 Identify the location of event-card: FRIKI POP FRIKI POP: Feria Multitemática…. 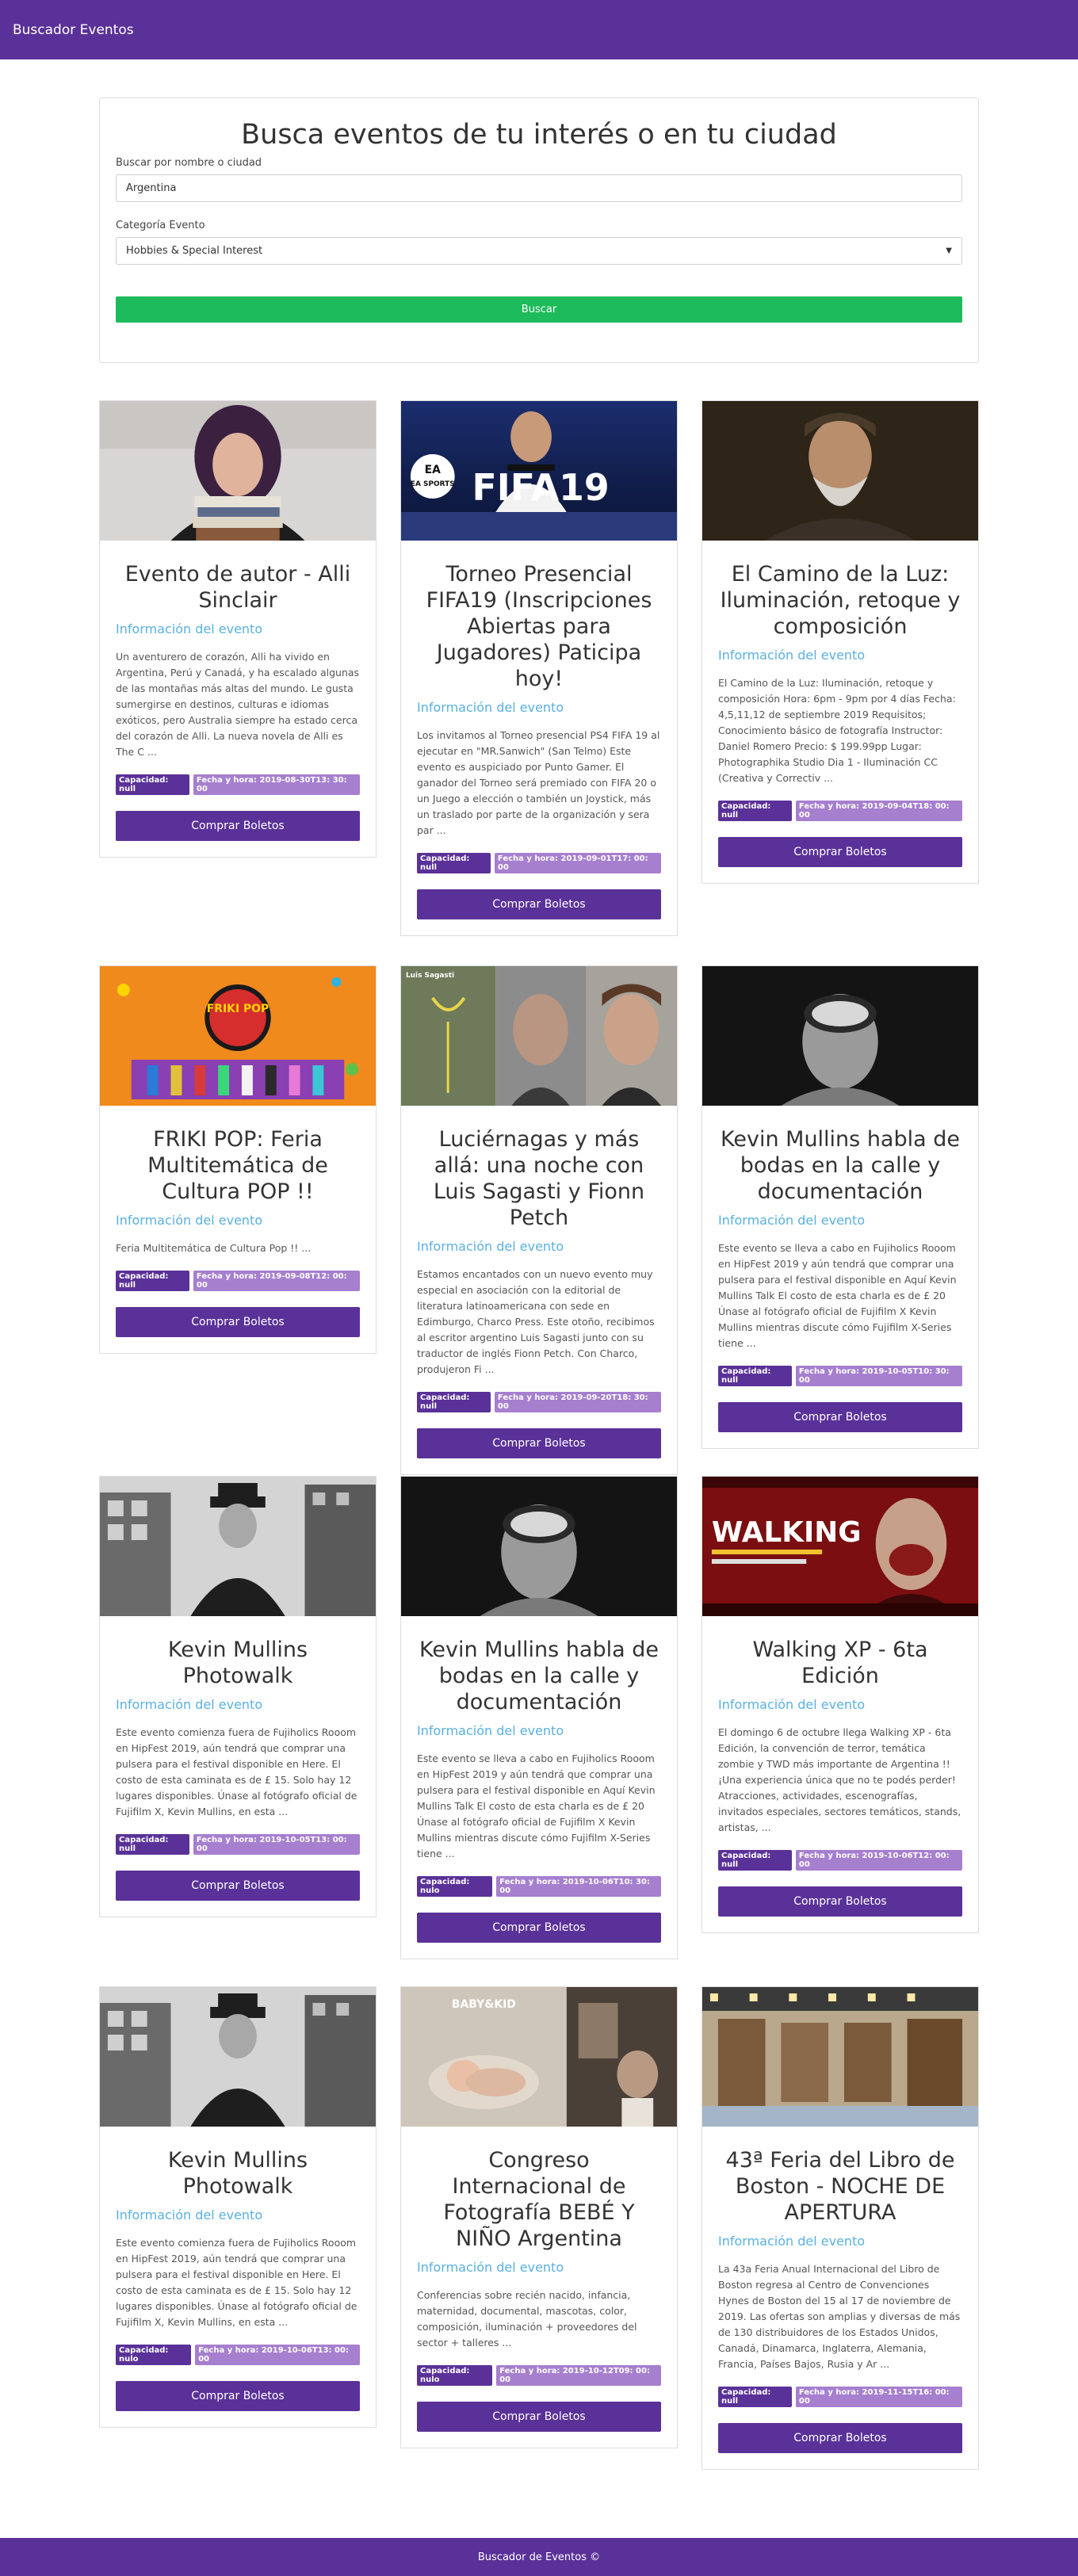
(238, 1159).